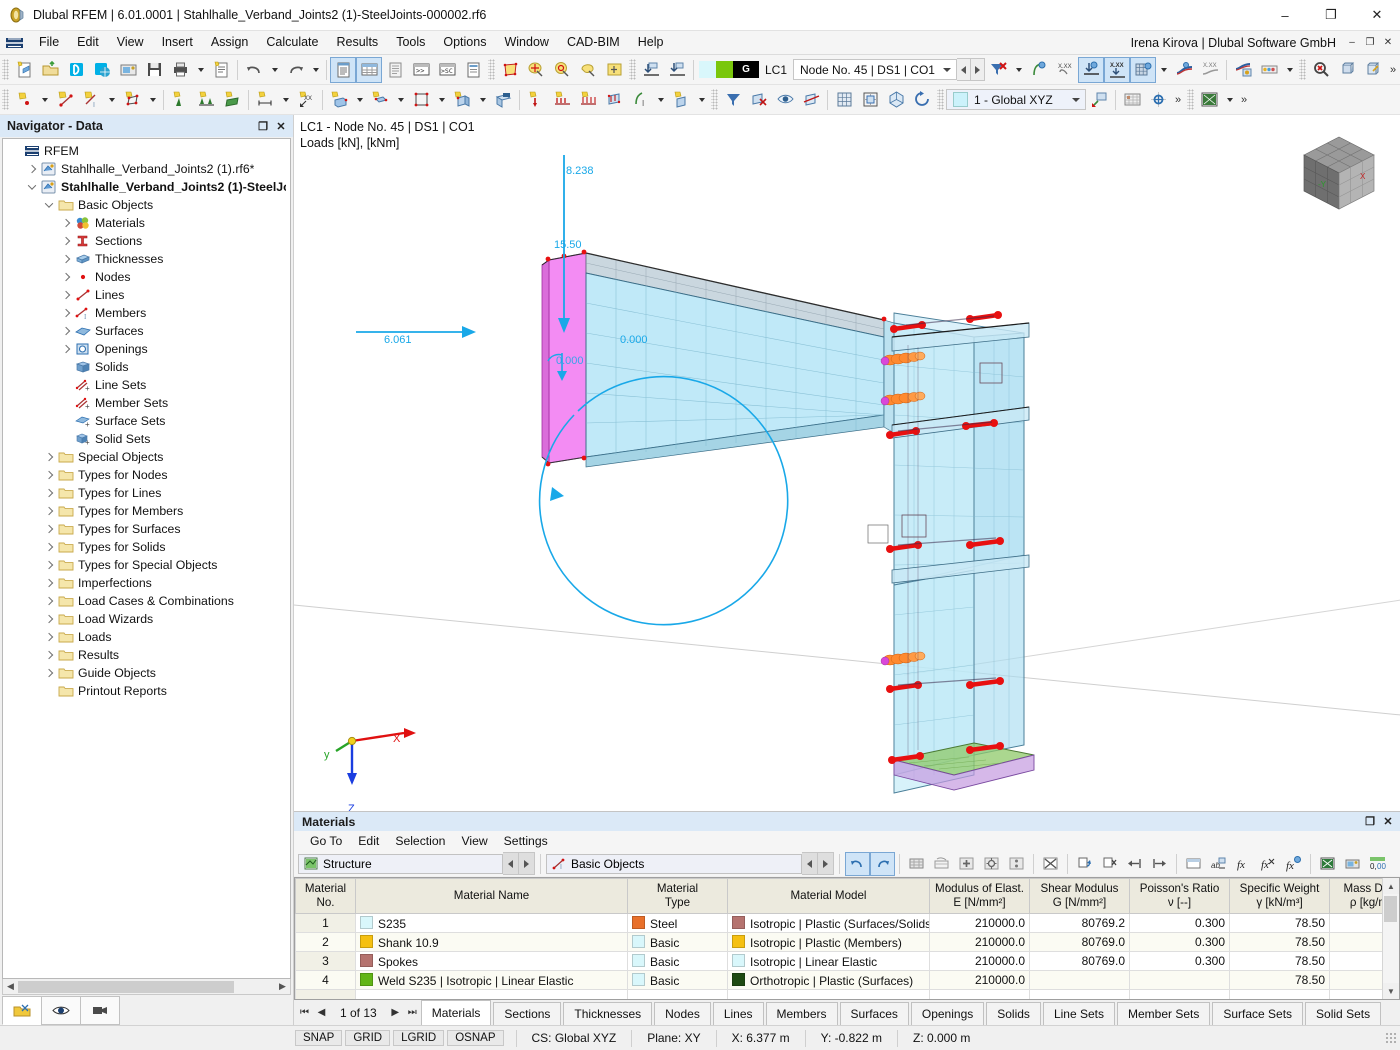  I want to click on objects-filter-combo: I Basic Objects, so click(674, 863).